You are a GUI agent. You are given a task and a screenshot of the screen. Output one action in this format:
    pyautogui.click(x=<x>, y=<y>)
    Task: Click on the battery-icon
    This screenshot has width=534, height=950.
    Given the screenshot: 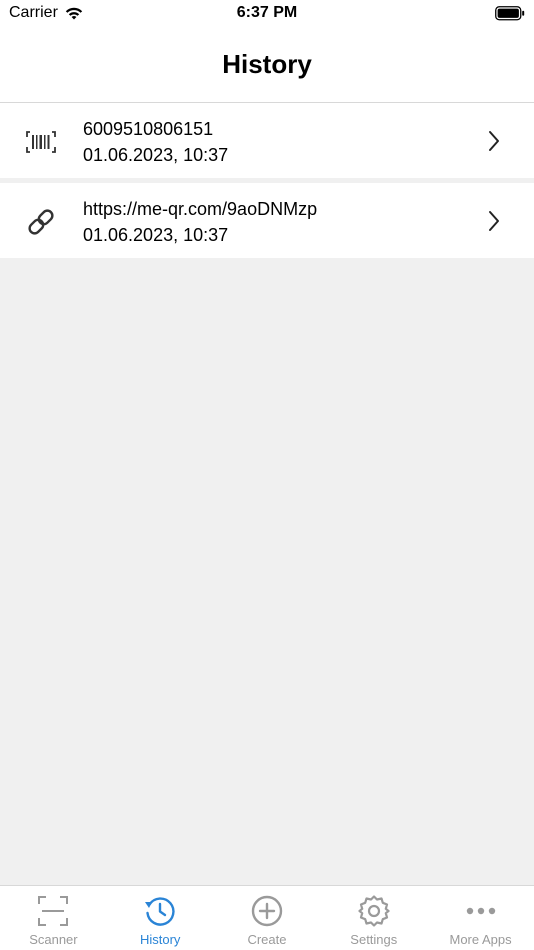 What is the action you would take?
    pyautogui.click(x=510, y=16)
    